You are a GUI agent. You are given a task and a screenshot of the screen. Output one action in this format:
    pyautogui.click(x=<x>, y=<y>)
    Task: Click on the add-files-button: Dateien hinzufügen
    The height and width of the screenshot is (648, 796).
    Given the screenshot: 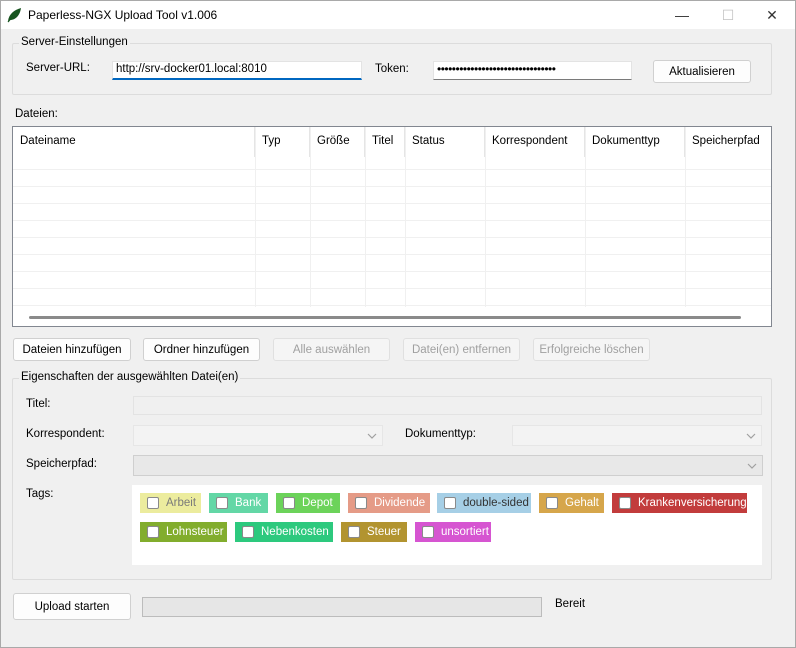 What is the action you would take?
    pyautogui.click(x=72, y=349)
    